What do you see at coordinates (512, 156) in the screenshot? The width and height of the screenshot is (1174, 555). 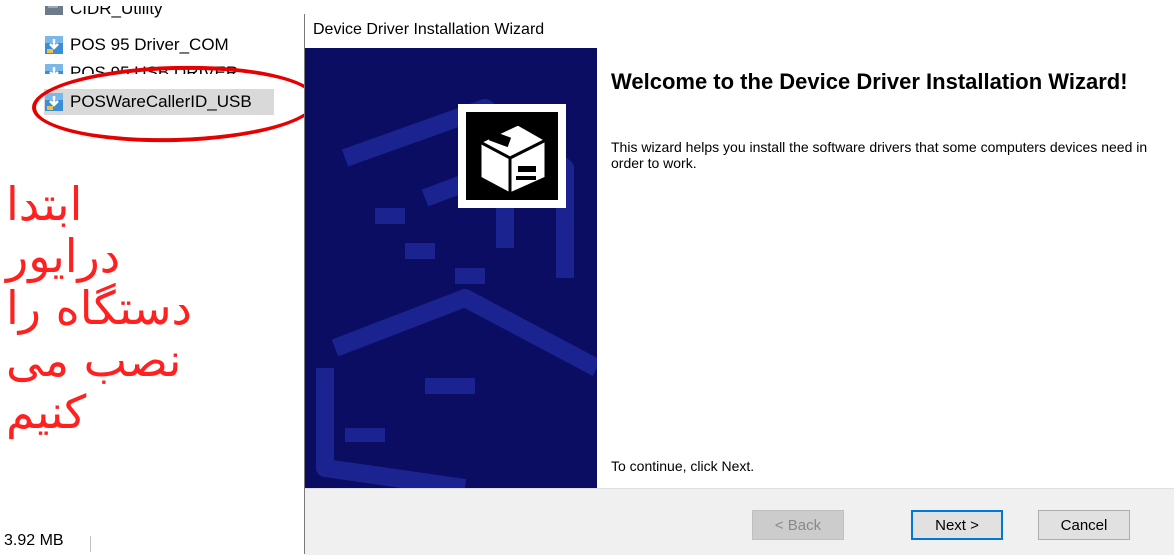 I see `driver-install-icon` at bounding box center [512, 156].